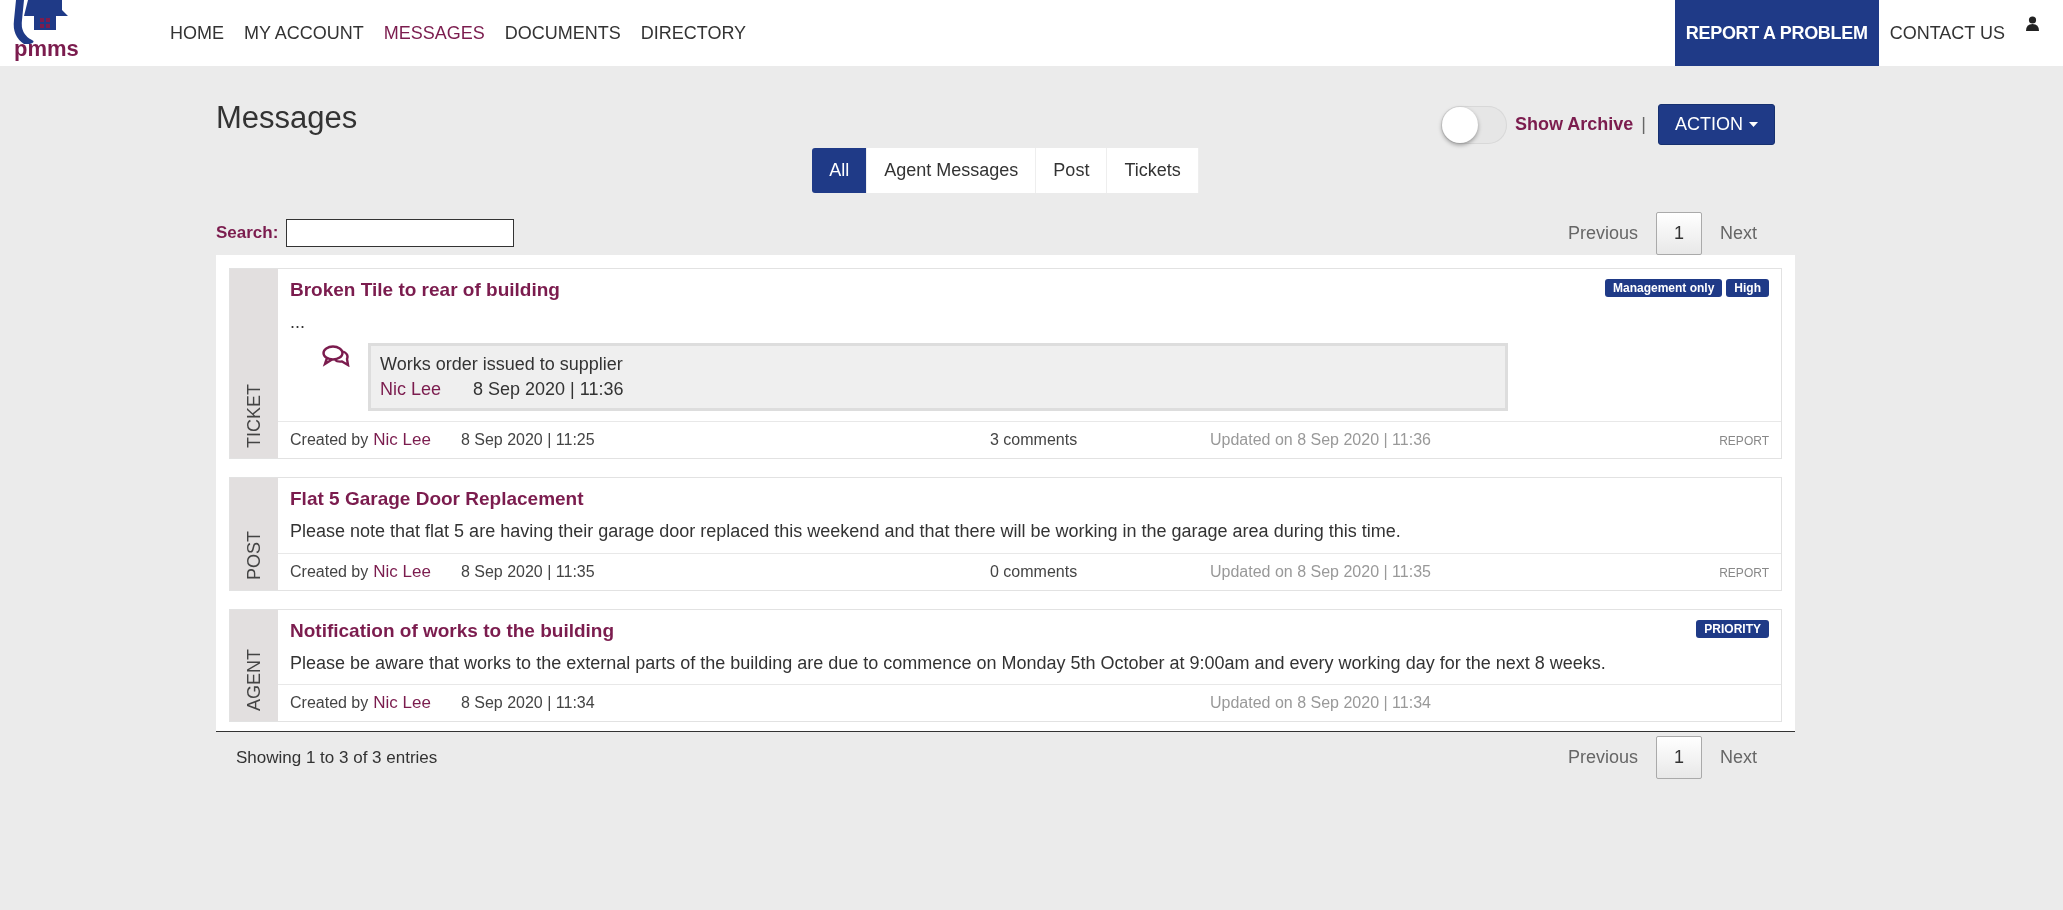 This screenshot has width=2063, height=910. I want to click on message-type-label: POST, so click(254, 555).